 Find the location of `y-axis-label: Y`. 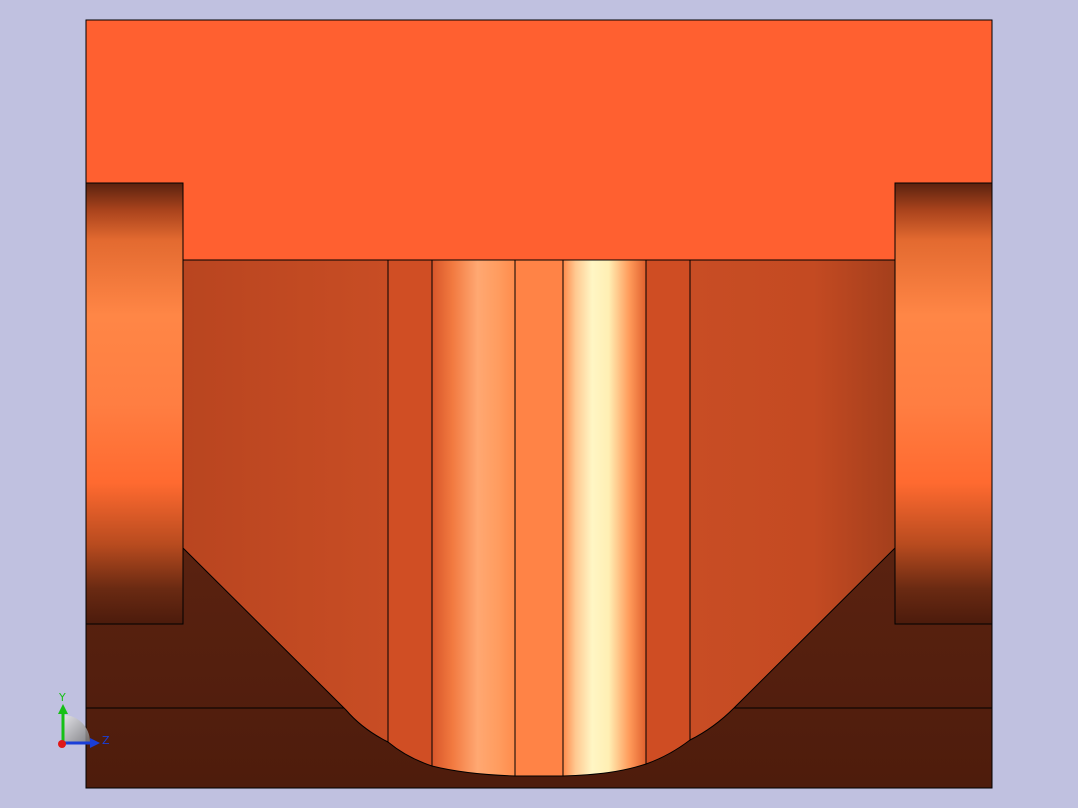

y-axis-label: Y is located at coordinates (62, 697).